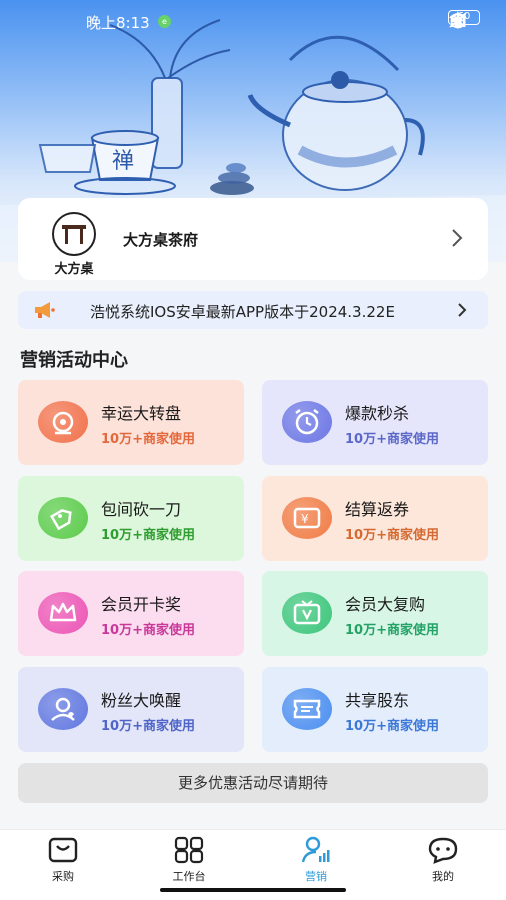  Describe the element at coordinates (63, 422) in the screenshot. I see `camera-icon` at that location.